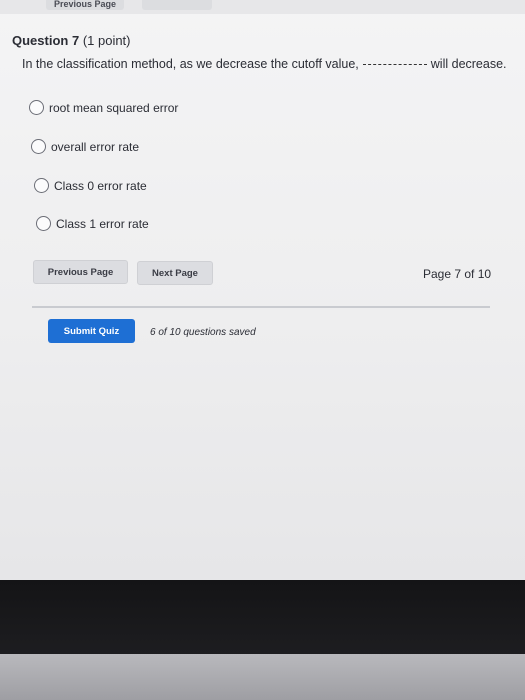 Image resolution: width=525 pixels, height=700 pixels. I want to click on top-previous-page-button: Previous Page, so click(85, 5).